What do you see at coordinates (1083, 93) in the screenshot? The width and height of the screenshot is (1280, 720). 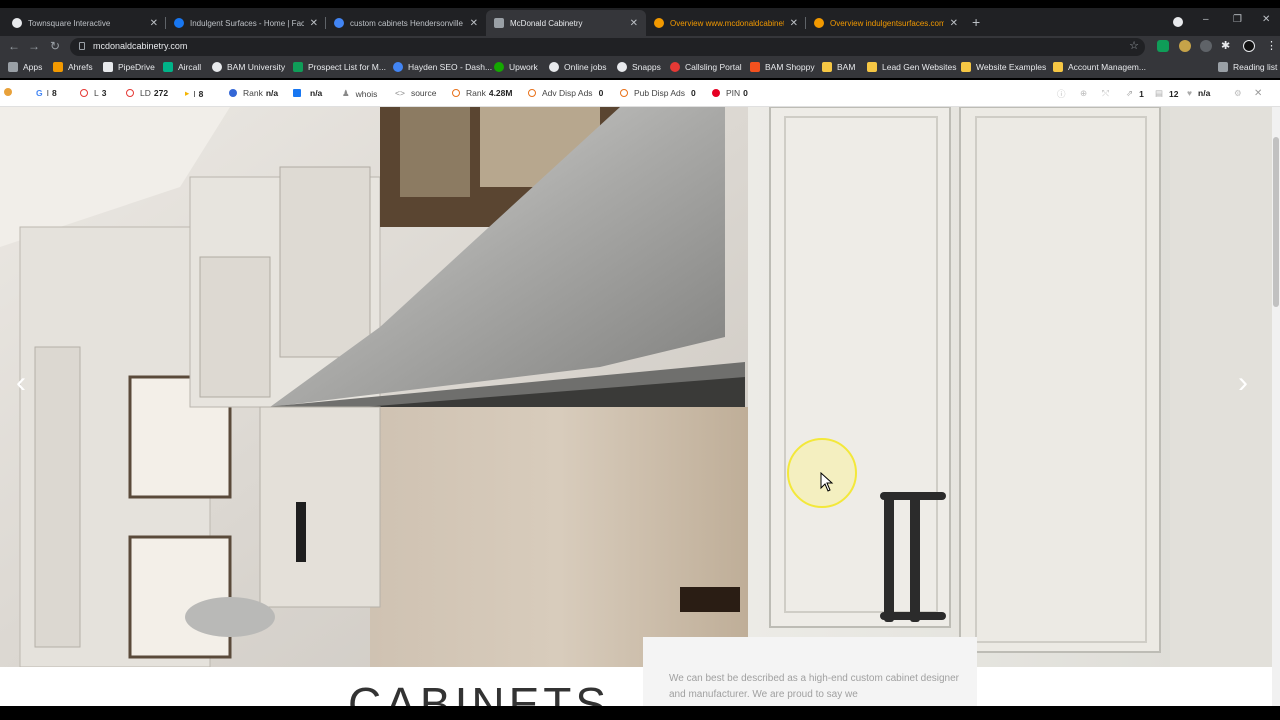 I see `compare-icon: ⊕` at bounding box center [1083, 93].